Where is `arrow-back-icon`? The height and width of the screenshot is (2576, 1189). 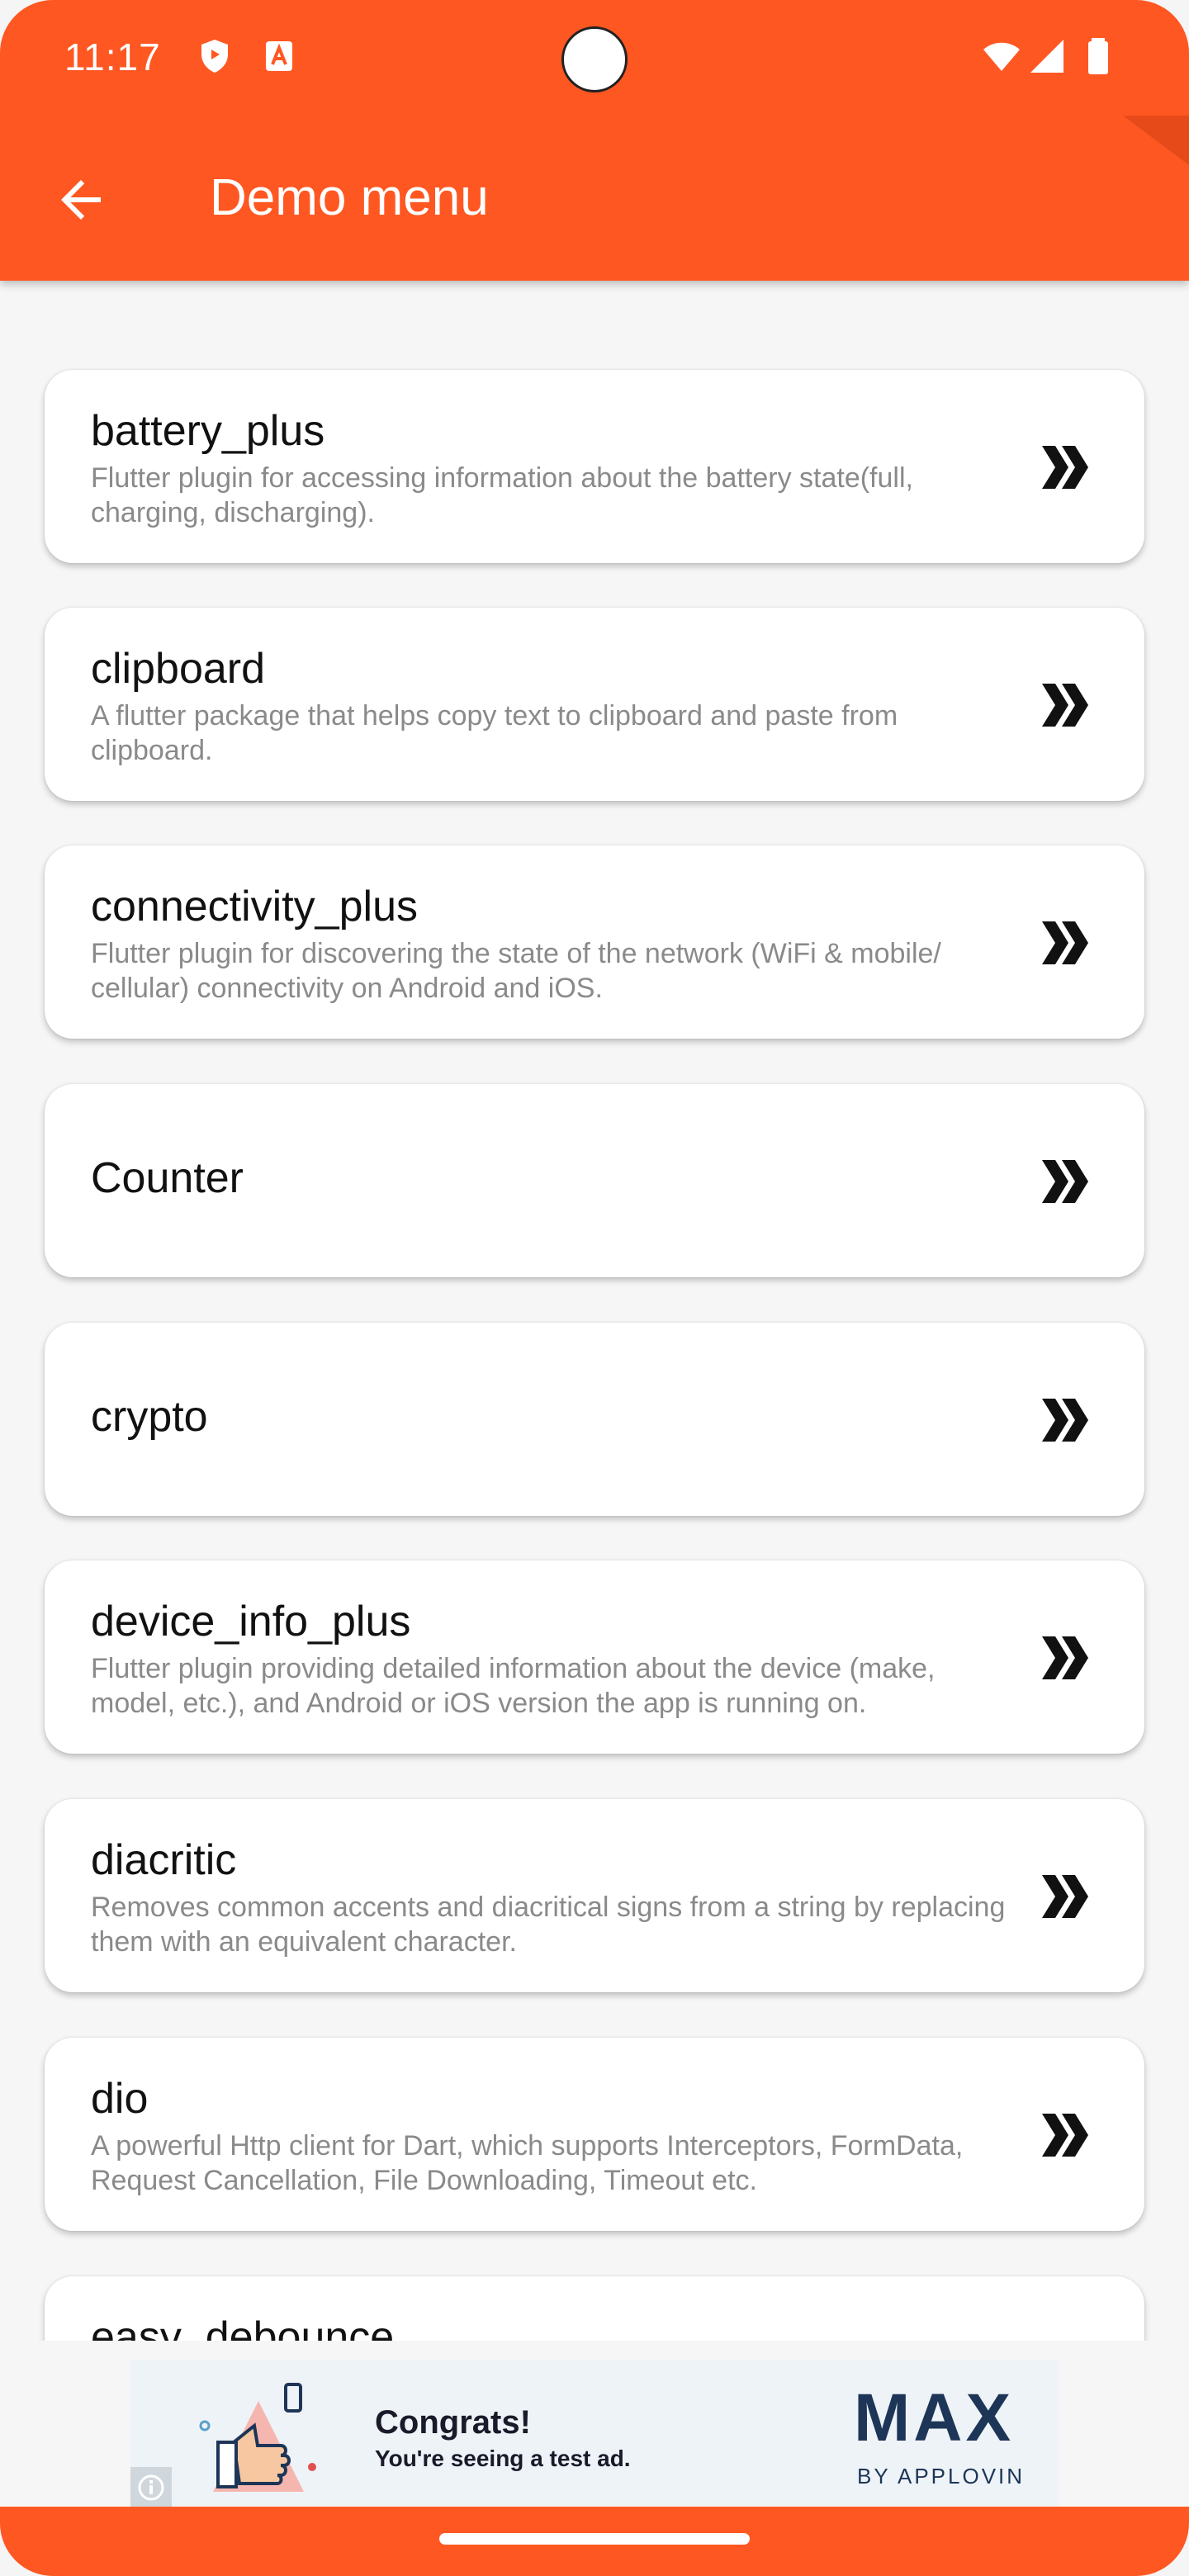
arrow-back-icon is located at coordinates (81, 200).